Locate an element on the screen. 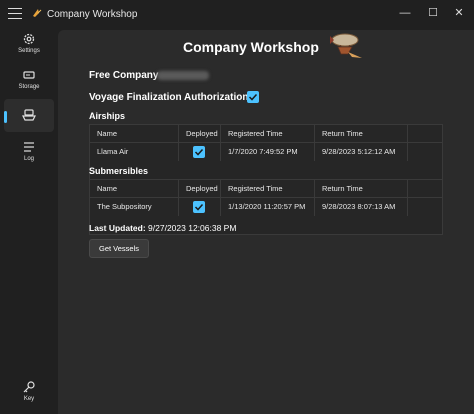 Image resolution: width=474 pixels, height=414 pixels. sidebar-item-log: Log is located at coordinates (29, 157).